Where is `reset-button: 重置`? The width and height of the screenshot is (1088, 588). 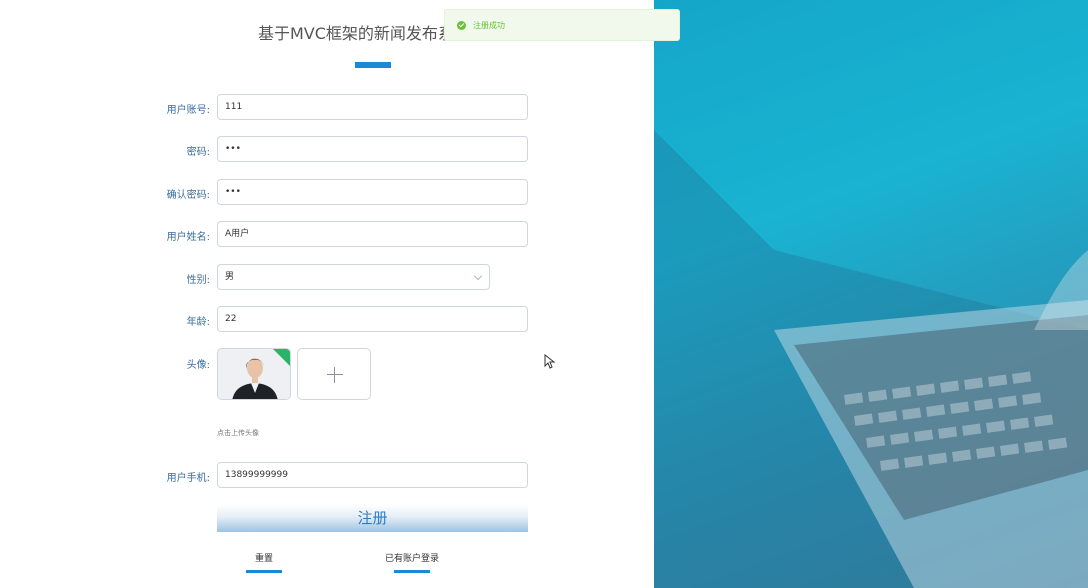 reset-button: 重置 is located at coordinates (264, 557).